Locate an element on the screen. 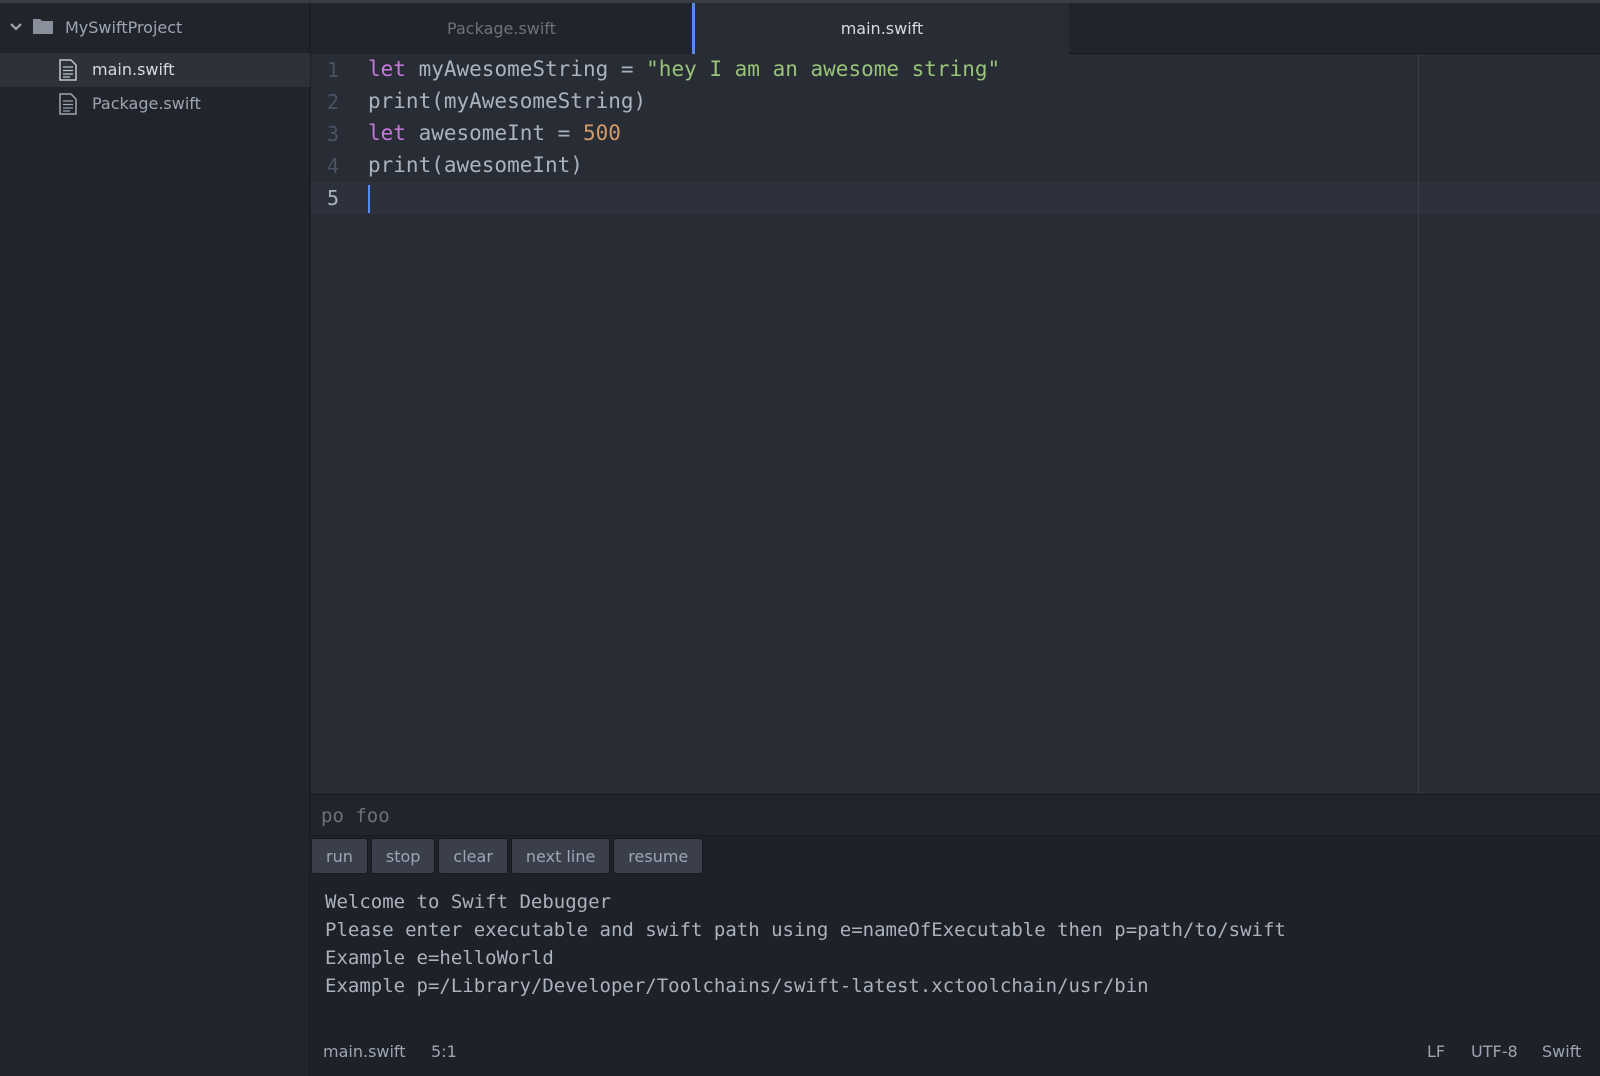 The height and width of the screenshot is (1076, 1600). console-line: Welcome to Swift Debugger is located at coordinates (468, 902).